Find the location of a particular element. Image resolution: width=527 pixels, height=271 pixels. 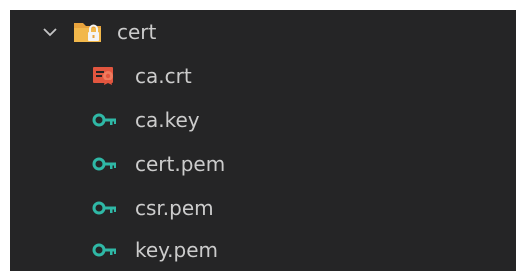

file-label-ca-crt: ca.crt is located at coordinates (163, 76).